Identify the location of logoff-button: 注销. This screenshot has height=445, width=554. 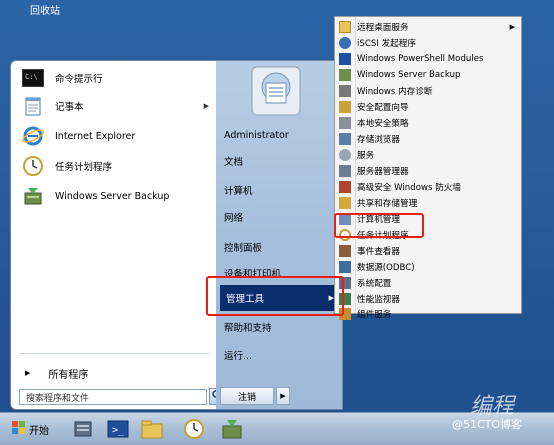
(247, 396).